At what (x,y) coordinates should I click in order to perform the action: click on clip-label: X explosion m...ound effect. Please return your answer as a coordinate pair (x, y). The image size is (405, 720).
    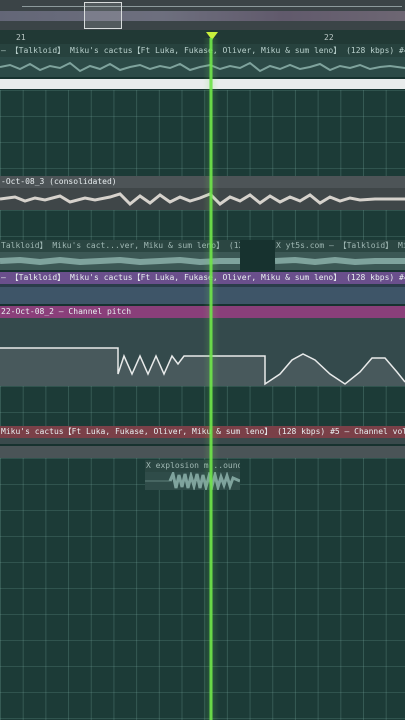
    Looking at the image, I should click on (193, 465).